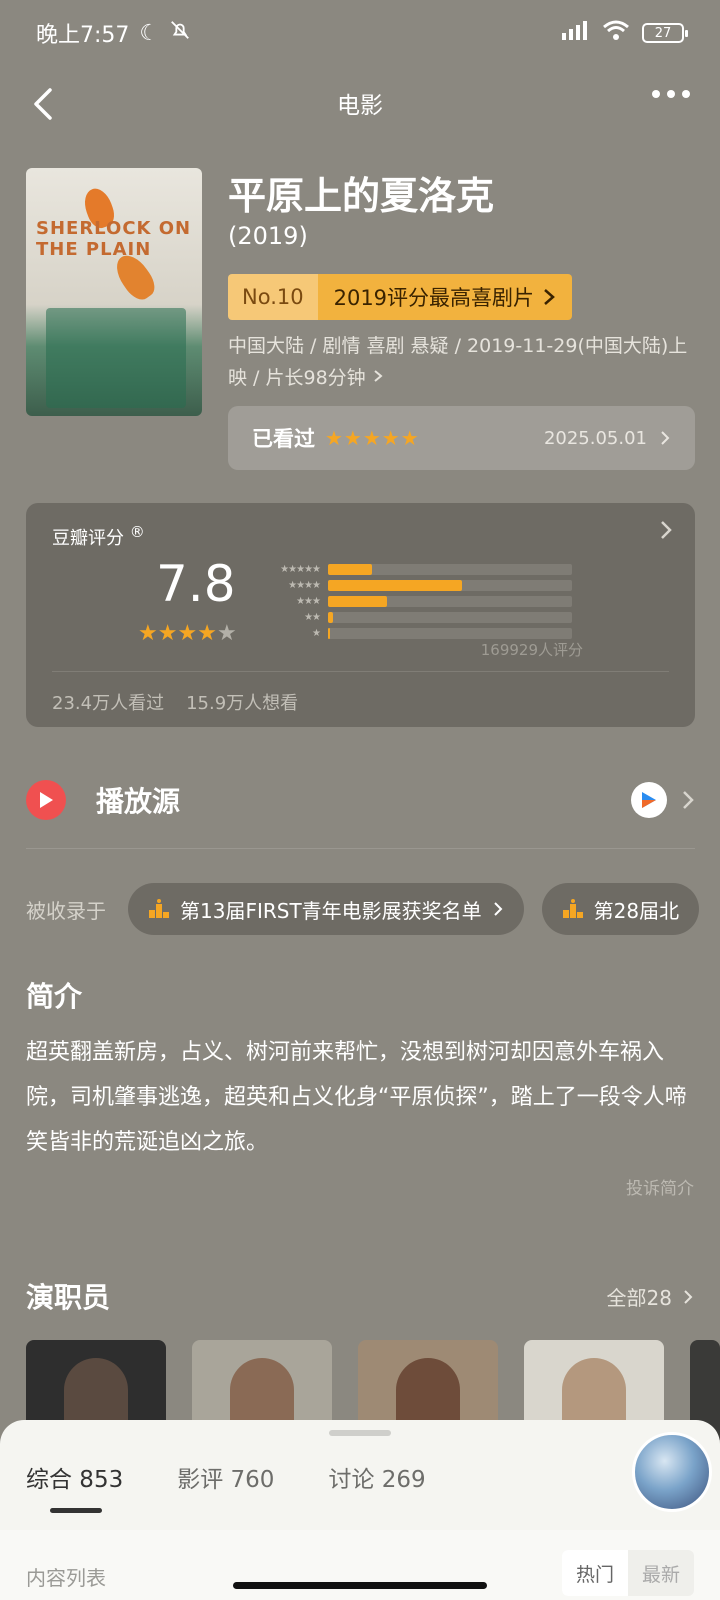  Describe the element at coordinates (175, 702) in the screenshot. I see `rating-footer: 23.4万人看过 15.9万人想看` at that location.